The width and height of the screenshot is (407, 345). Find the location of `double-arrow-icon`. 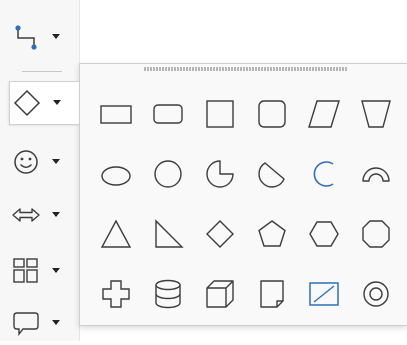

double-arrow-icon is located at coordinates (26, 215).